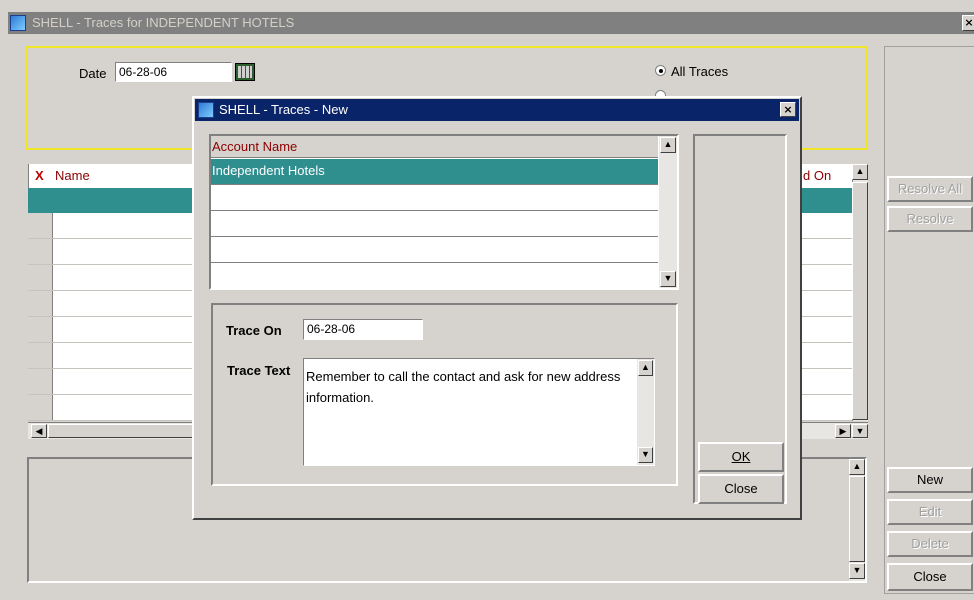  I want to click on parent-close-icon: ×, so click(968, 23).